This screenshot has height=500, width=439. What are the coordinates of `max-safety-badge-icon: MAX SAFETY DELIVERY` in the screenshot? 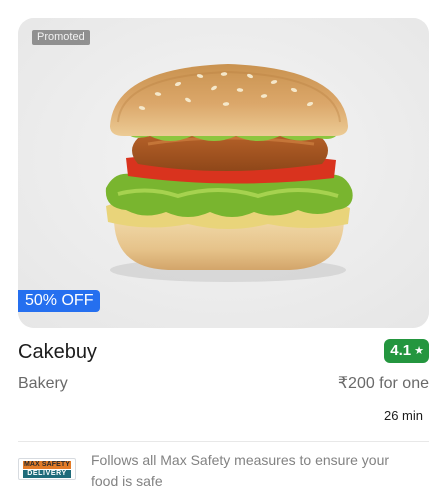 It's located at (47, 469).